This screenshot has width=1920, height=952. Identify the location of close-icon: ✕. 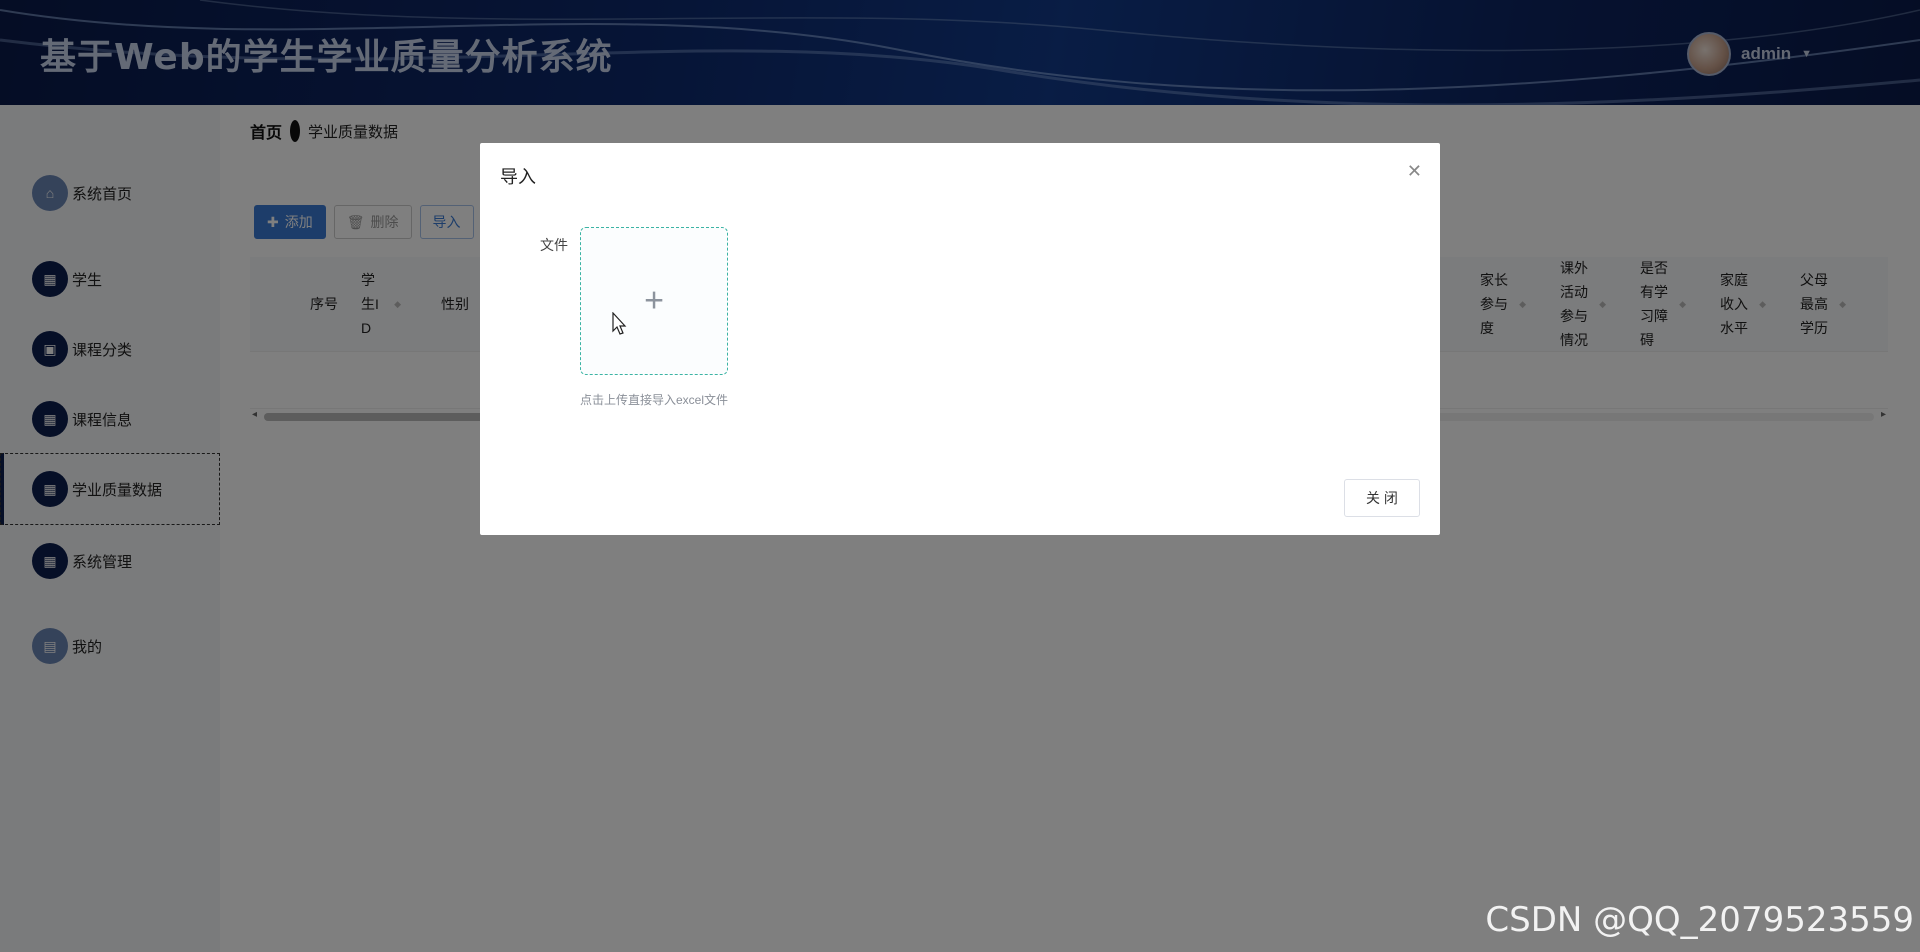
(1414, 171).